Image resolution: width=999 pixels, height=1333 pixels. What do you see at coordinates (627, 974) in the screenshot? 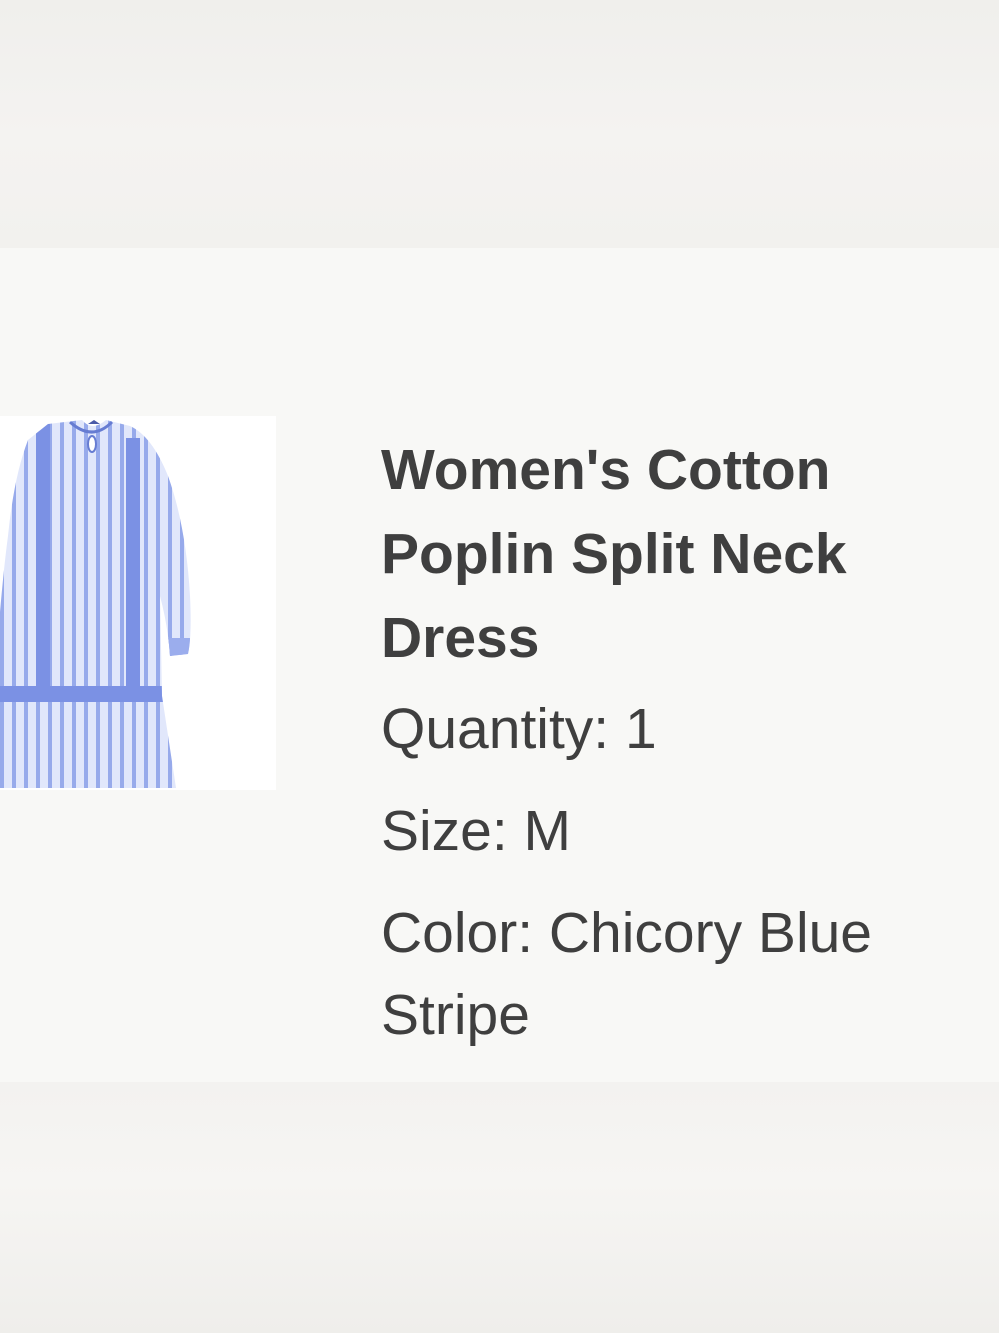
I see `color-text: Color: Chicory Blue Stripe` at bounding box center [627, 974].